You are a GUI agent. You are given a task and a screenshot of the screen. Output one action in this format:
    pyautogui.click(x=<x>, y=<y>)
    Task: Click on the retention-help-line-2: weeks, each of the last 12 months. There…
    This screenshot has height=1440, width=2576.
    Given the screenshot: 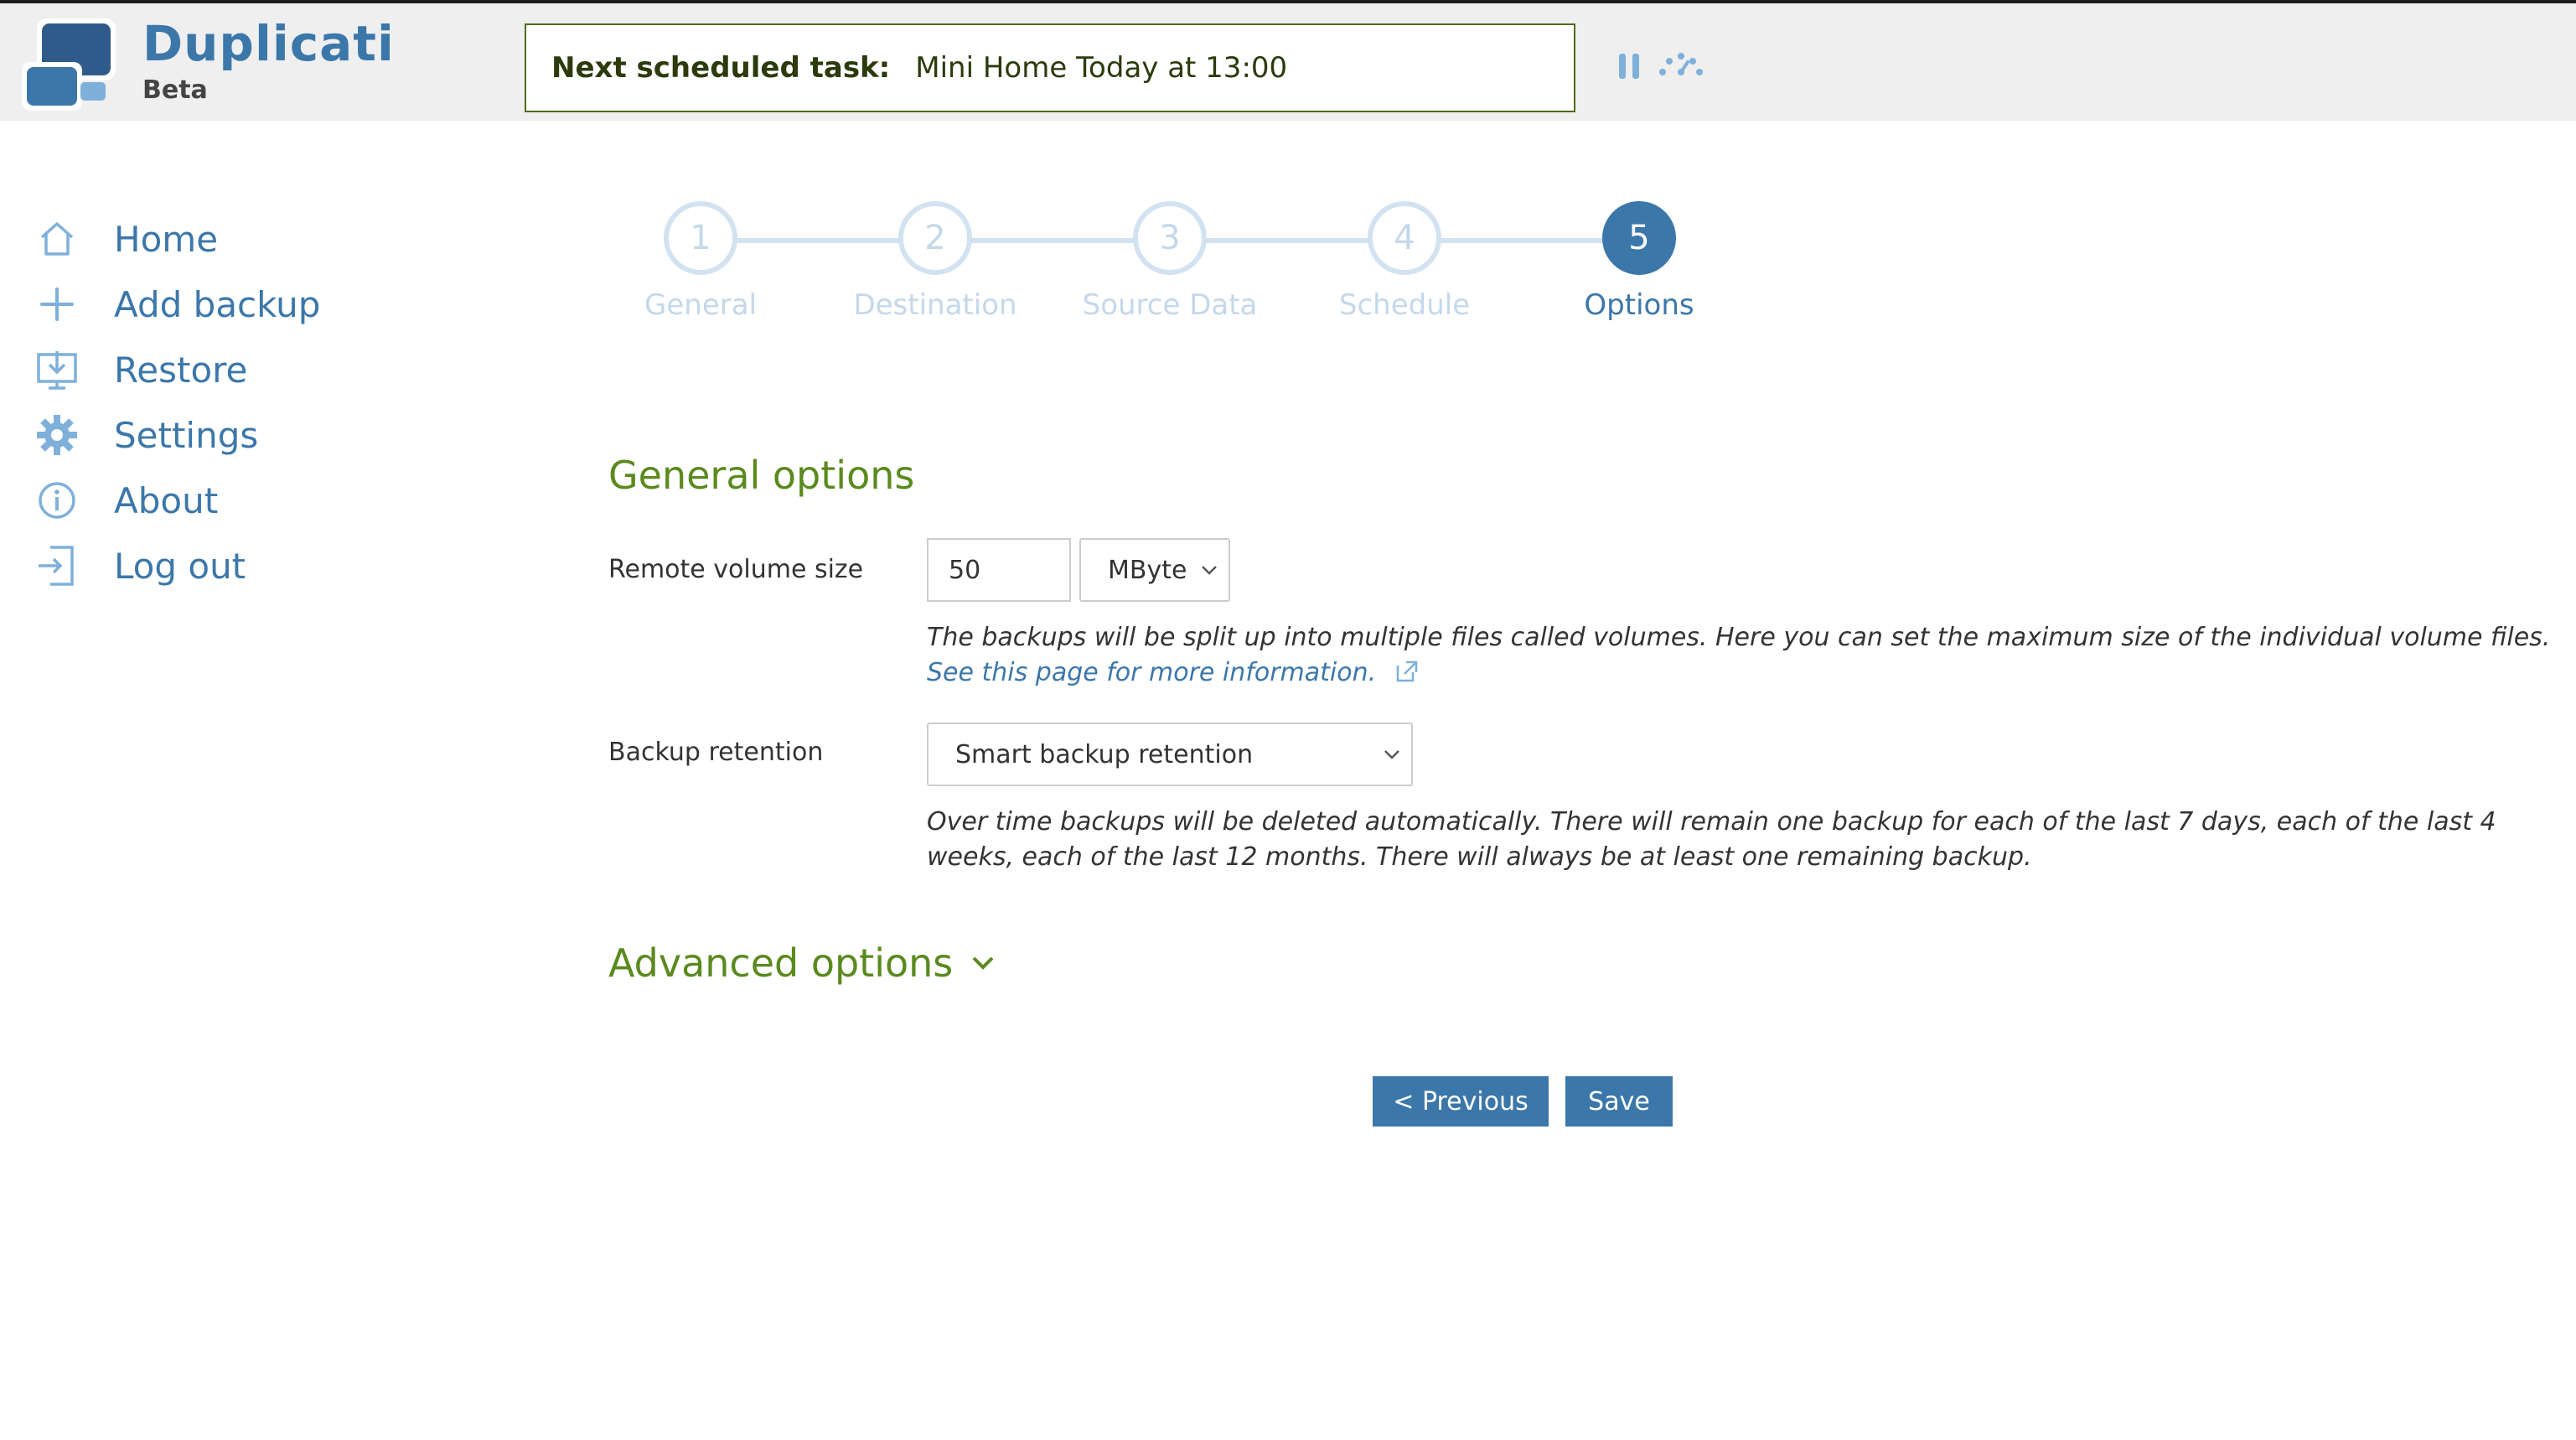 What is the action you would take?
    pyautogui.click(x=1479, y=857)
    